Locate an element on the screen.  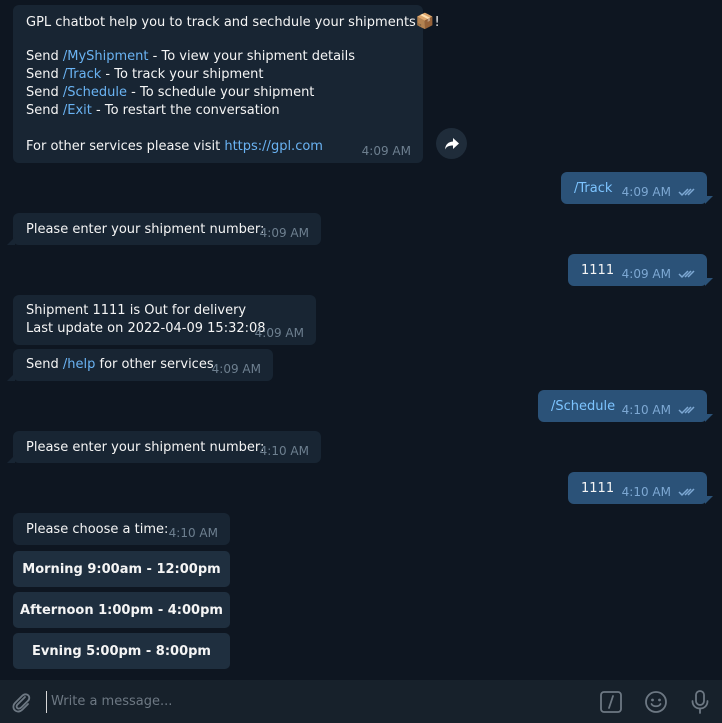
message-text: /Schedule is located at coordinates (583, 406).